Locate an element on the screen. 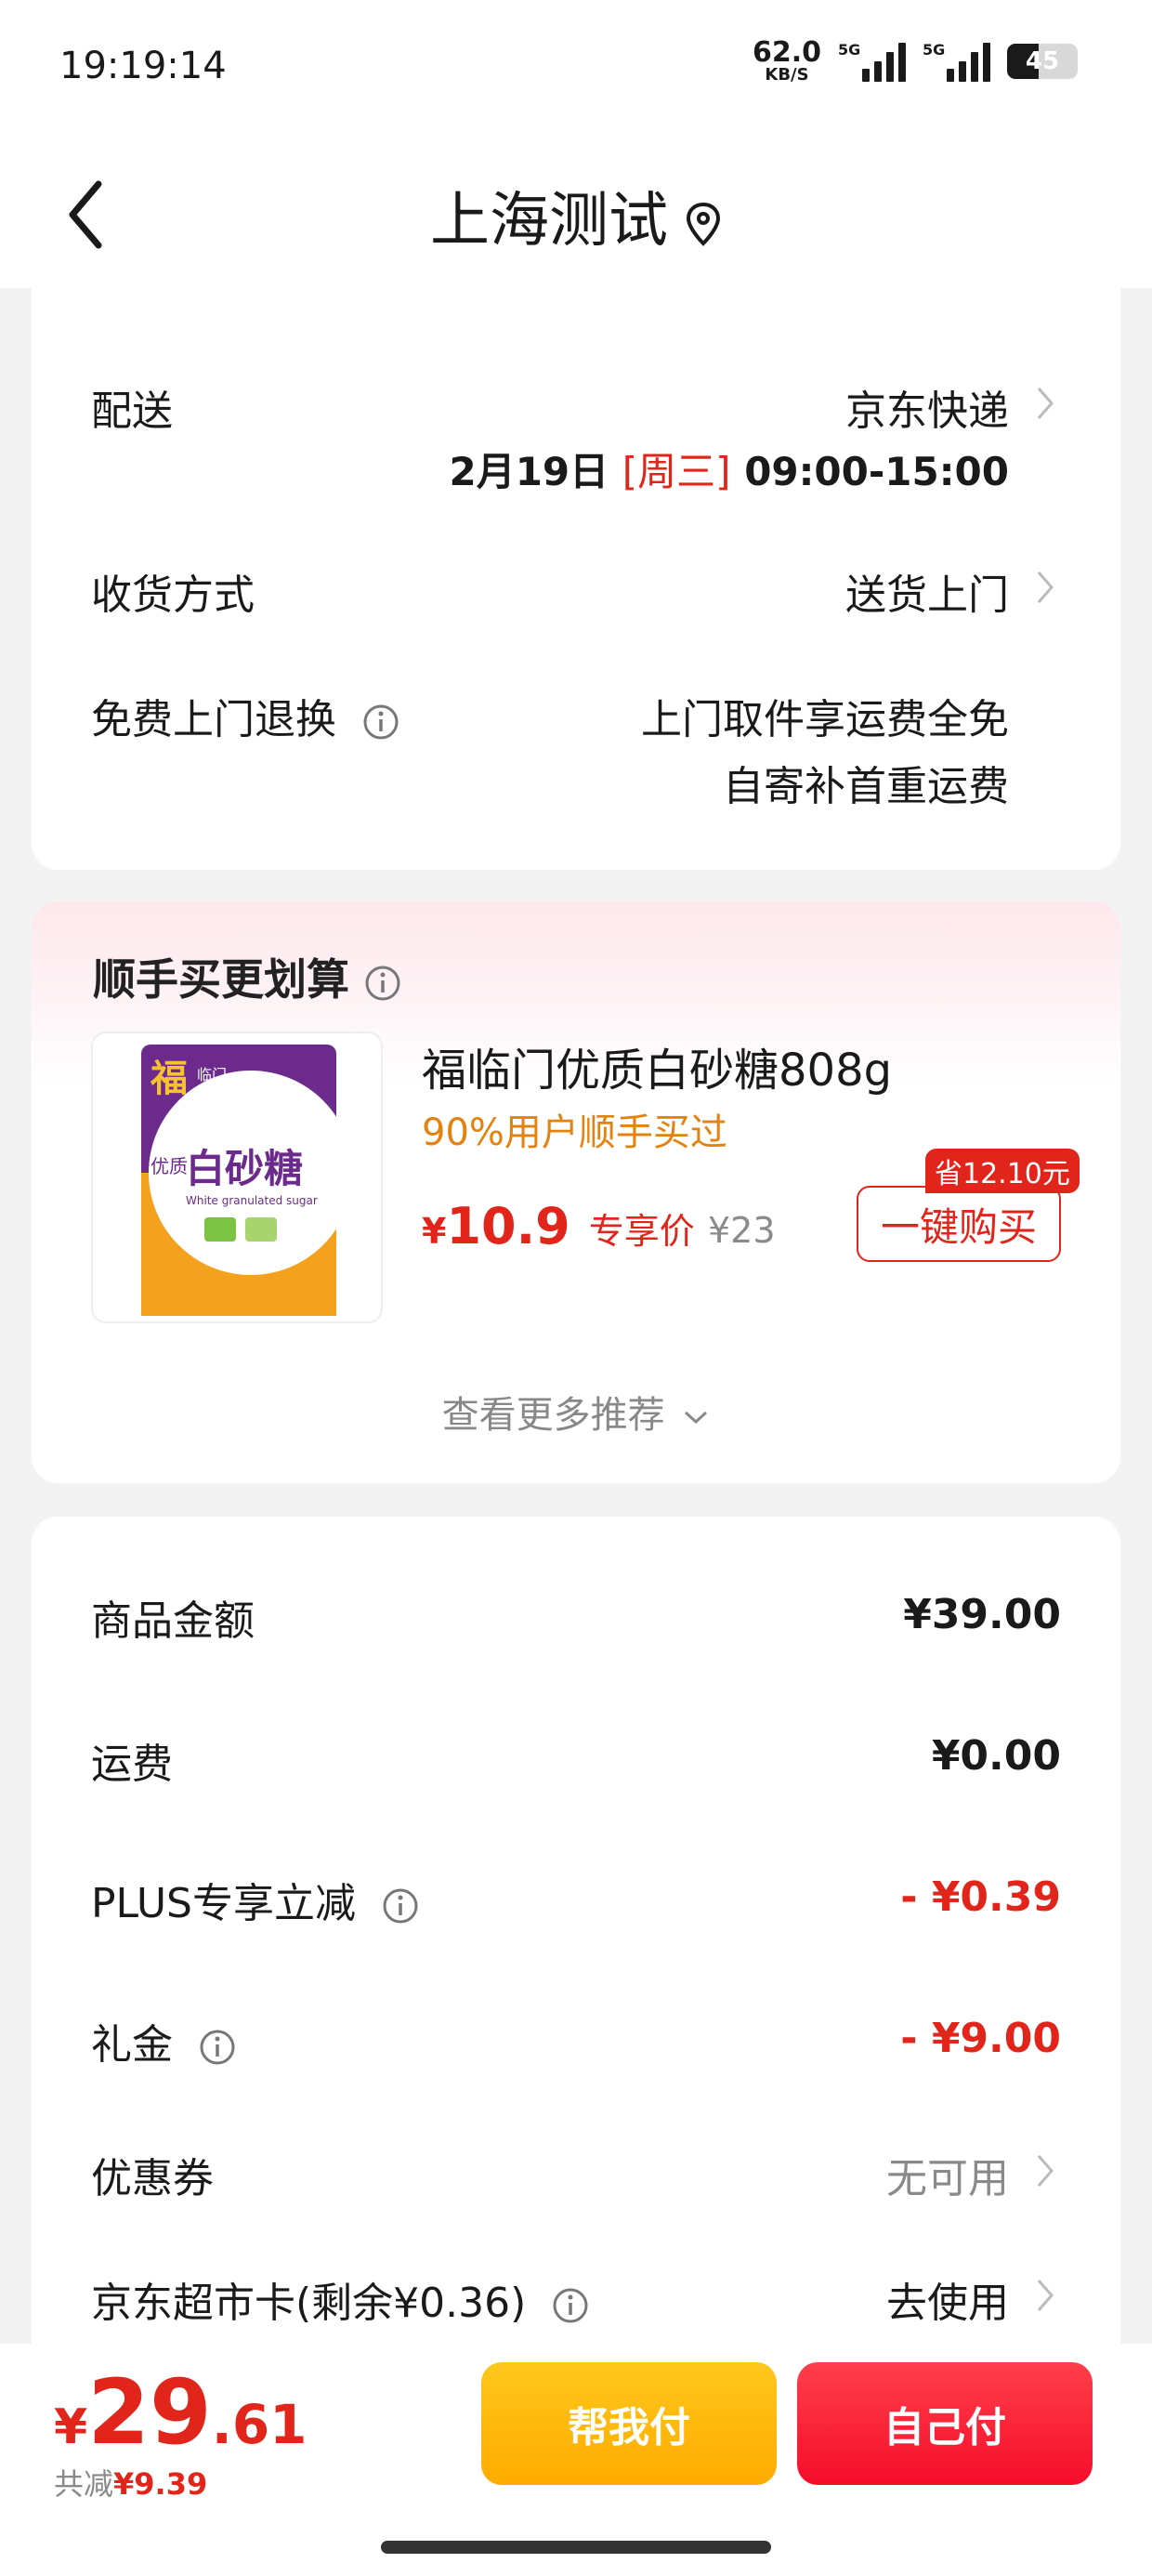  pay-myself-button: 自己付 is located at coordinates (945, 2423).